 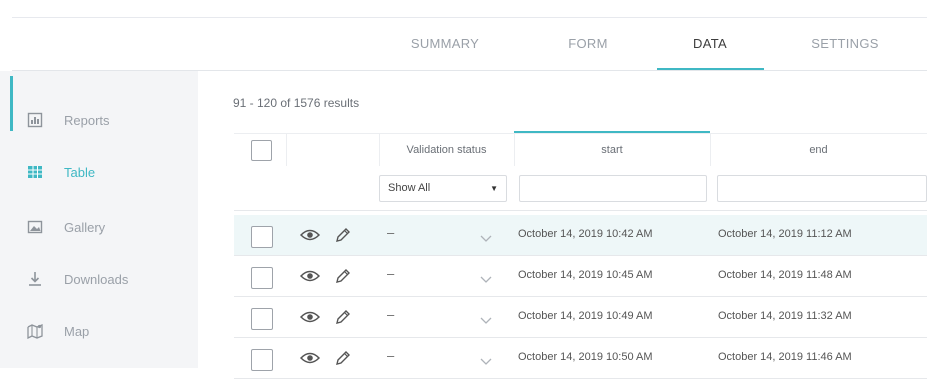 What do you see at coordinates (588, 44) in the screenshot?
I see `tab-form: FORM` at bounding box center [588, 44].